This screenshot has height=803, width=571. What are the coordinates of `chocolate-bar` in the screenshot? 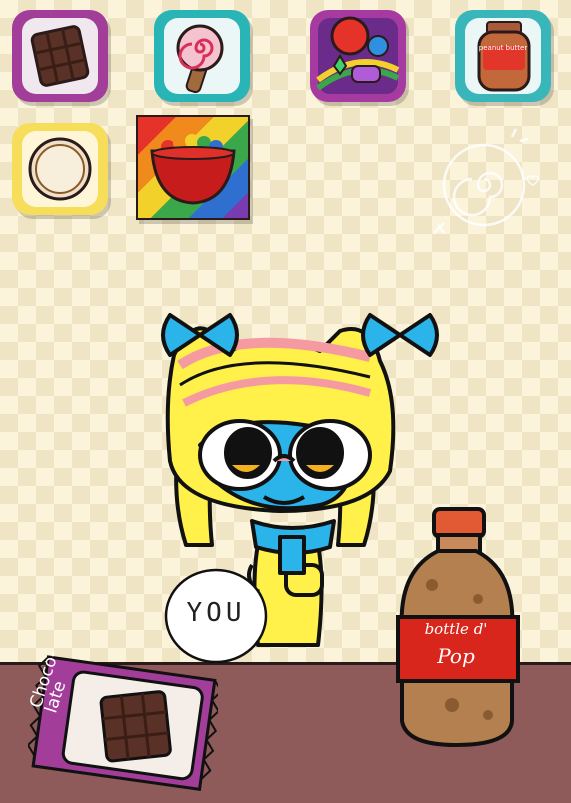 It's located at (123, 723).